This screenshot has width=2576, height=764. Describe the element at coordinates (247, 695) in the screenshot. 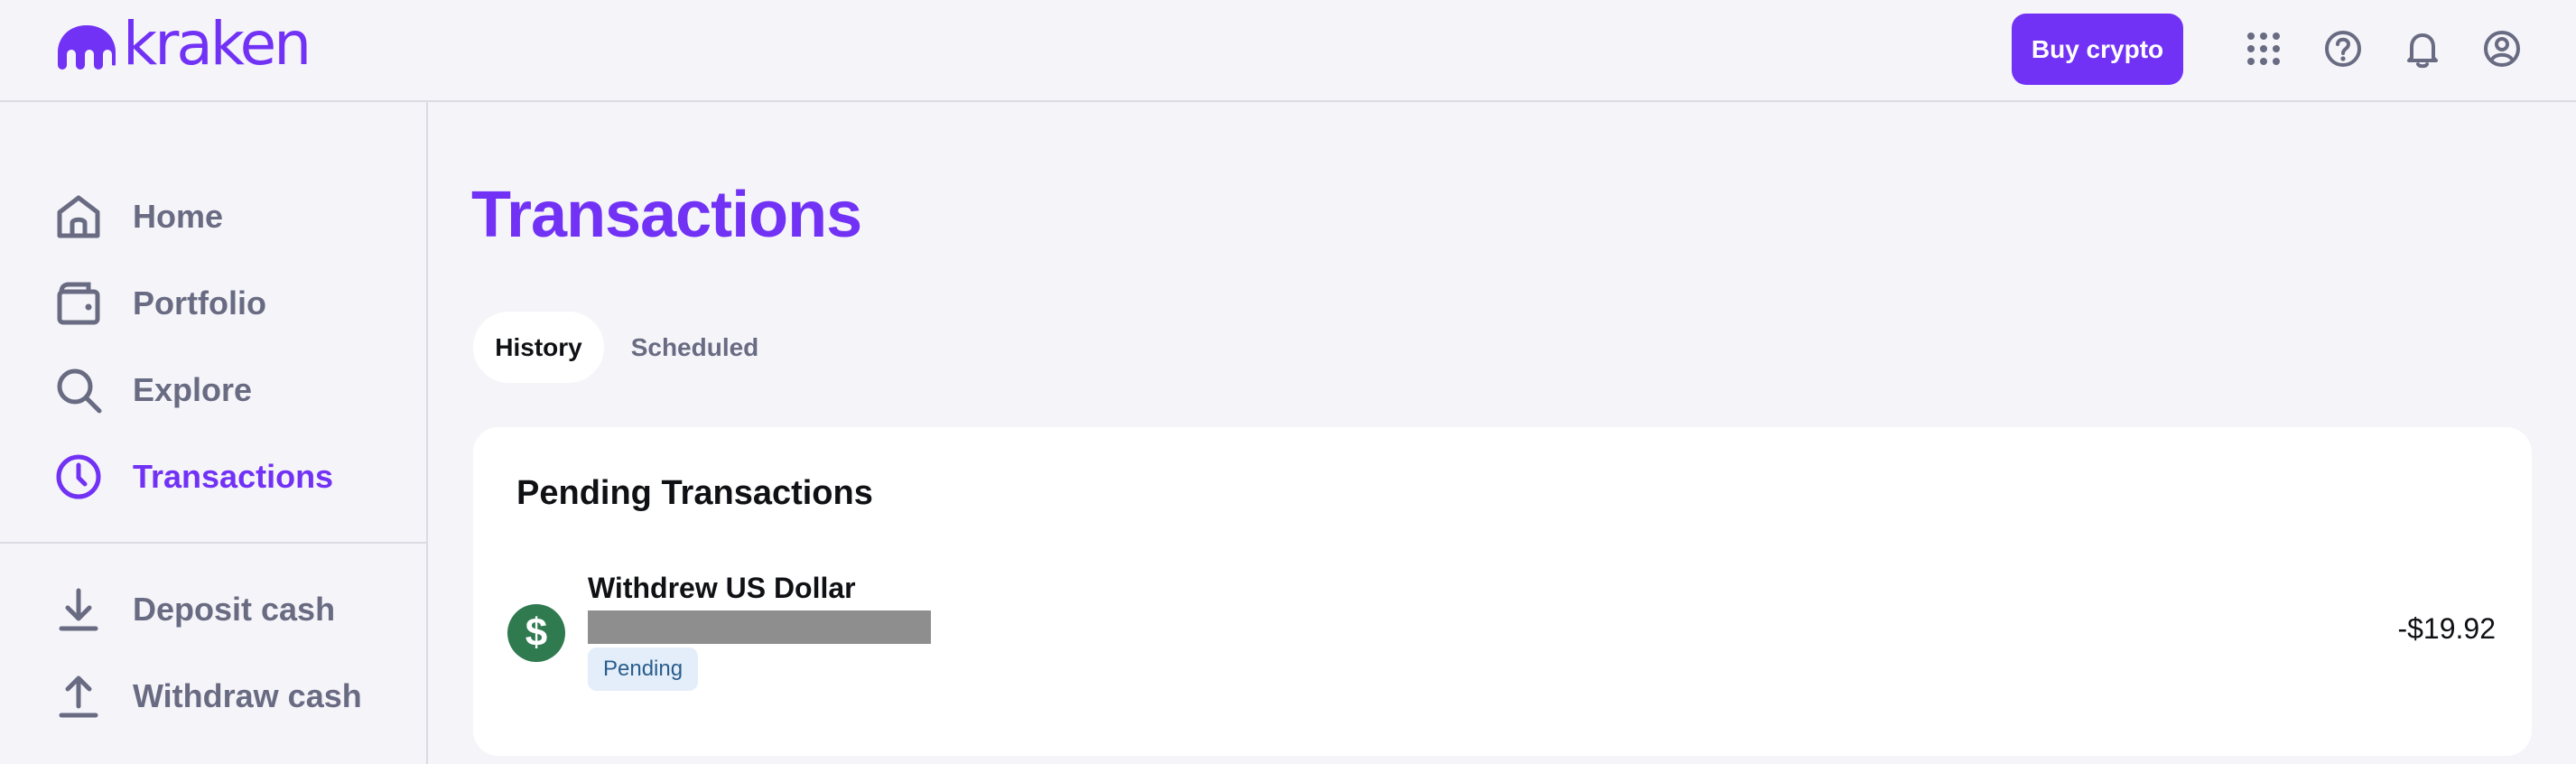

I see `sidebar-item-label: Withdraw cash` at that location.